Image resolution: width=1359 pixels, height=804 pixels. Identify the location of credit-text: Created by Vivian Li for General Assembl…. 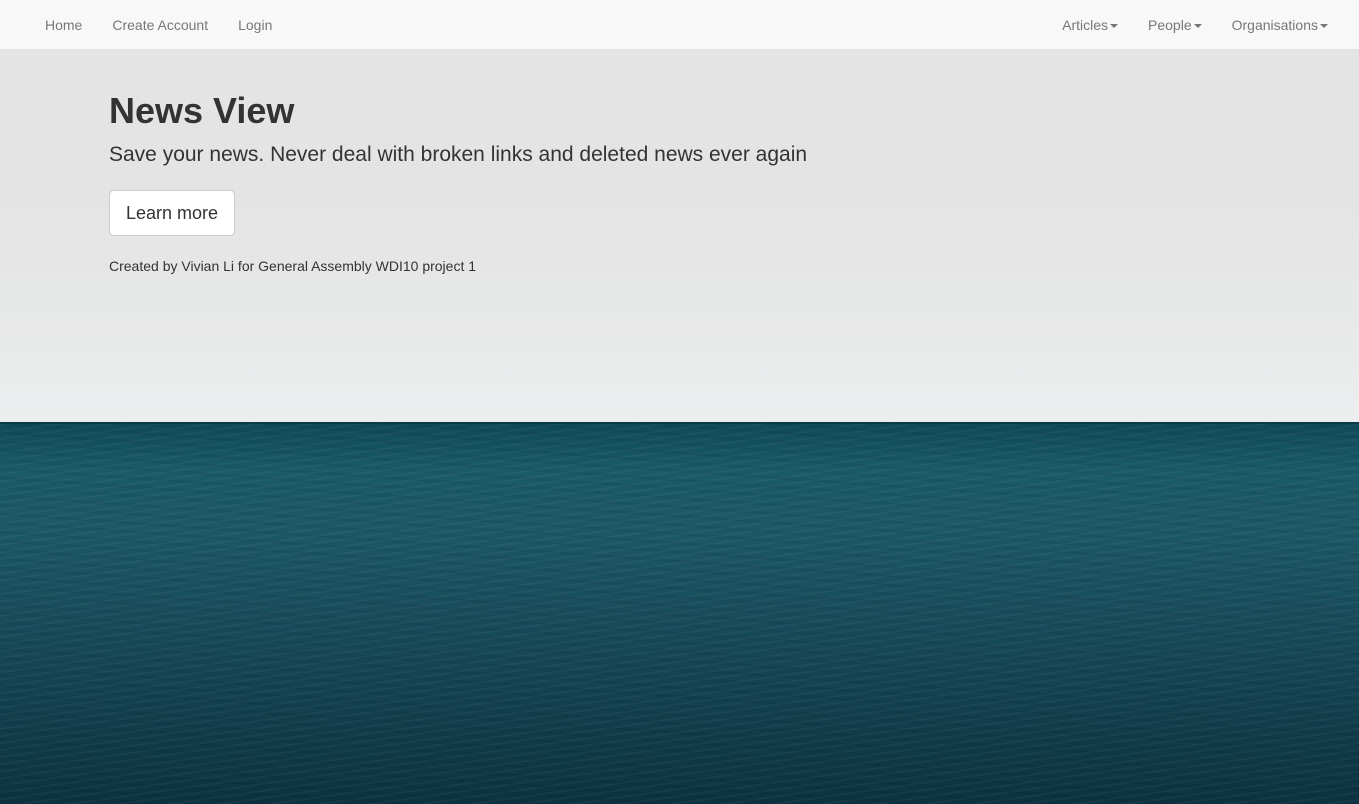
(293, 266).